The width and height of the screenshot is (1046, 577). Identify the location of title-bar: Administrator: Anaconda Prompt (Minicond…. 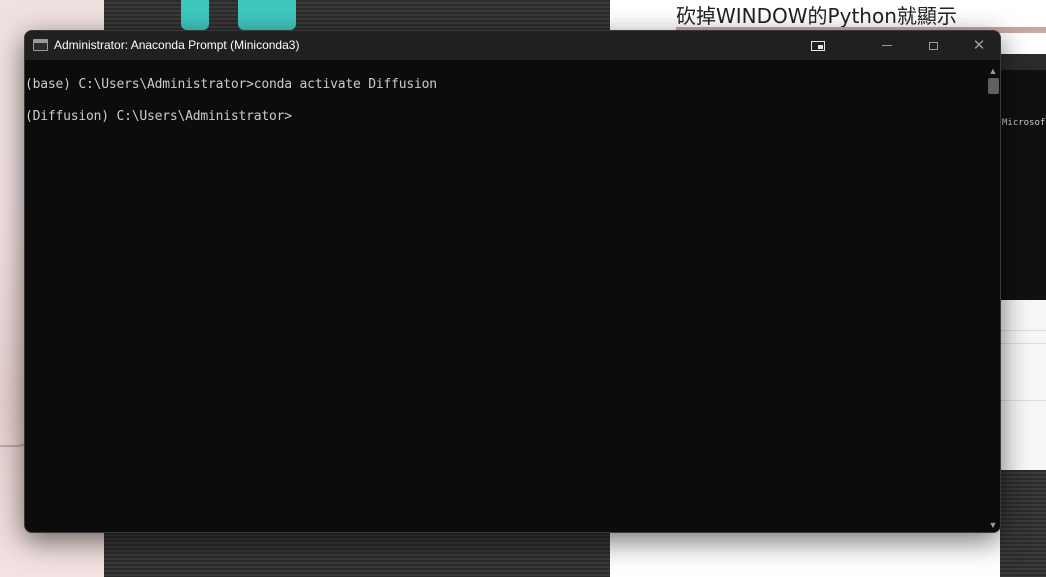
(512, 45).